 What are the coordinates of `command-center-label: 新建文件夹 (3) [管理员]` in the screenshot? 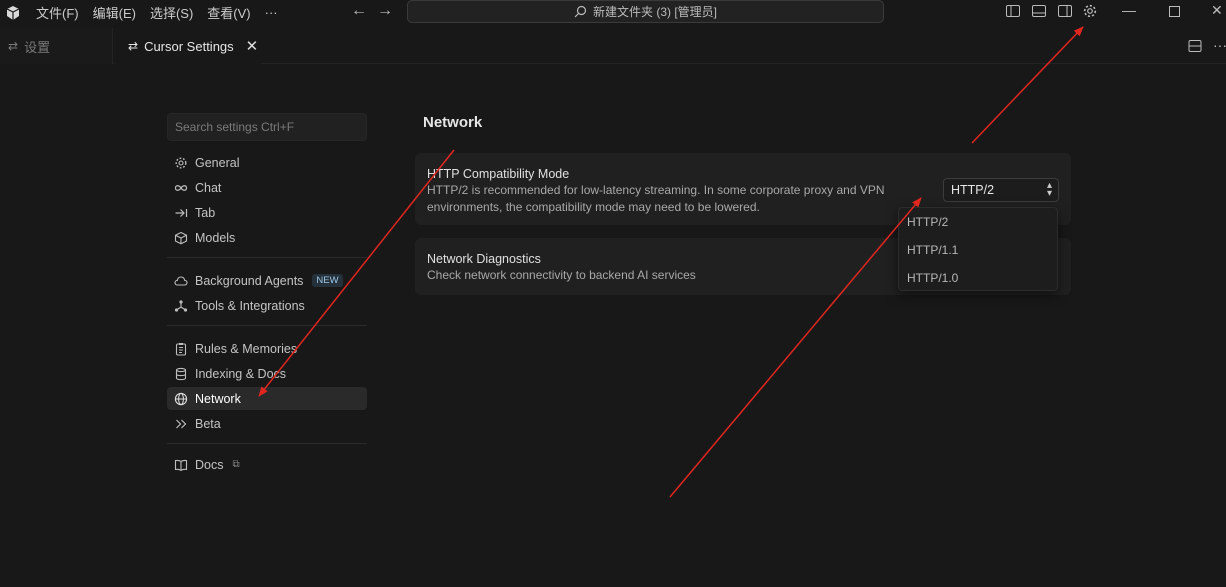 It's located at (654, 12).